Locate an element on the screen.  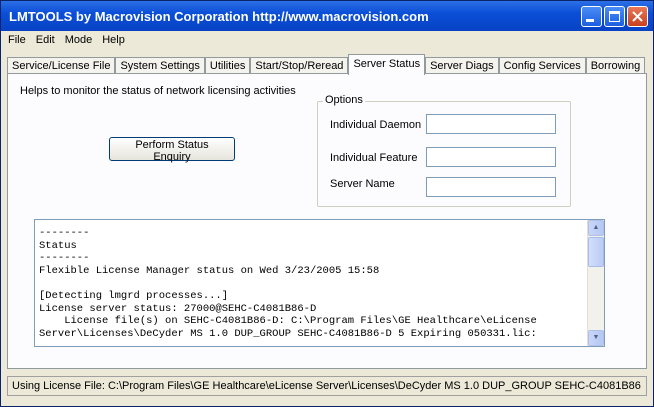
menu-bar: File Edit Mode Help is located at coordinates (327, 40).